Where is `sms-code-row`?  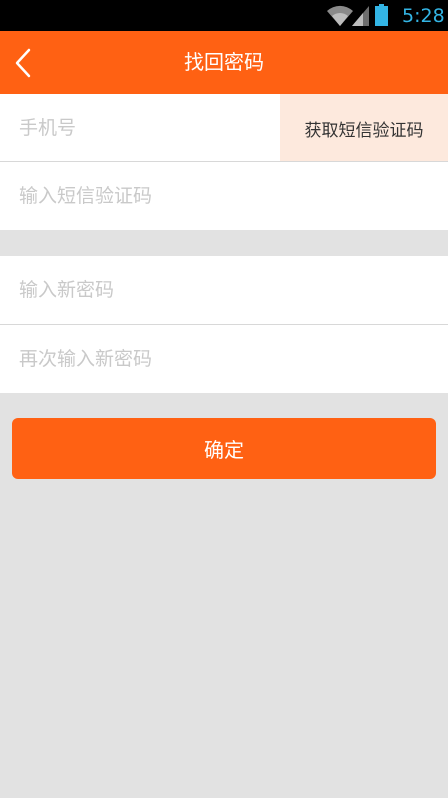
sms-code-row is located at coordinates (224, 196).